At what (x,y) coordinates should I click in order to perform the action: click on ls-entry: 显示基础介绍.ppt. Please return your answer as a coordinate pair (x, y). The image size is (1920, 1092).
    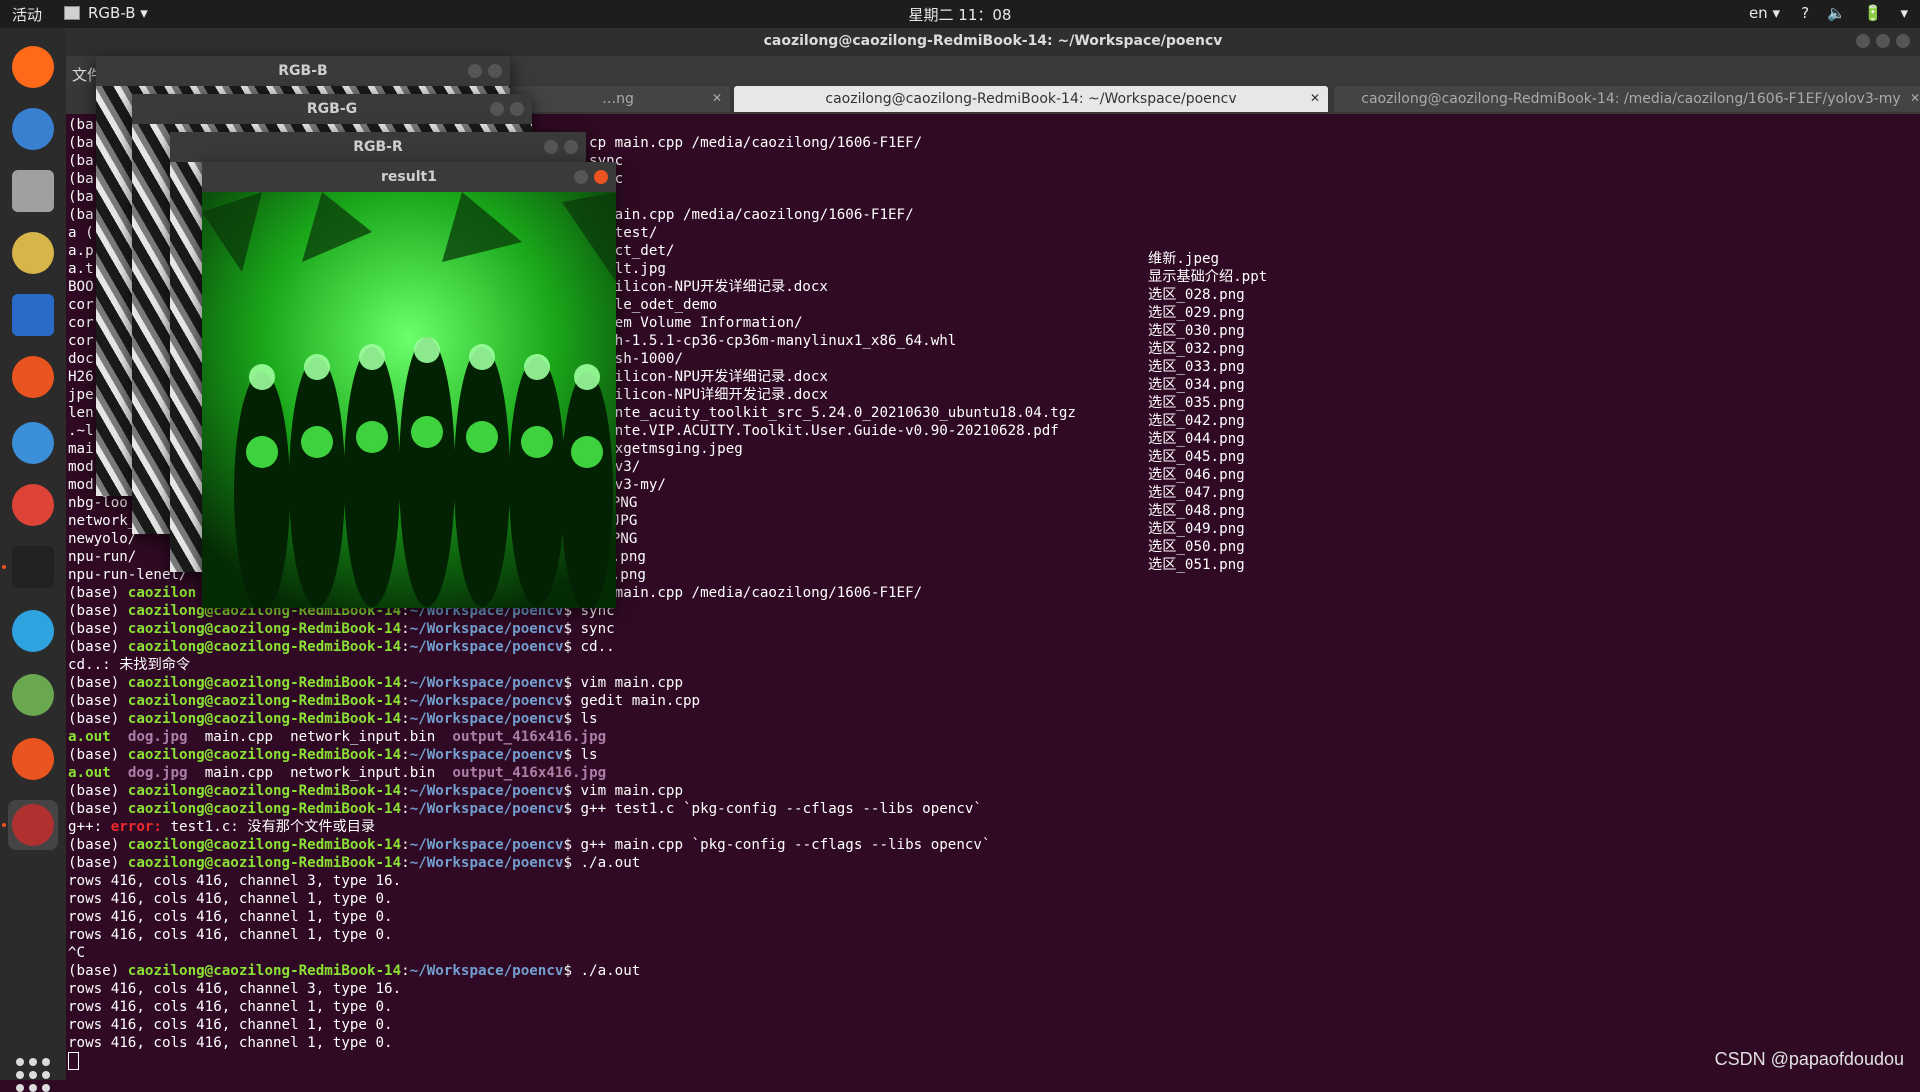
    Looking at the image, I should click on (1208, 277).